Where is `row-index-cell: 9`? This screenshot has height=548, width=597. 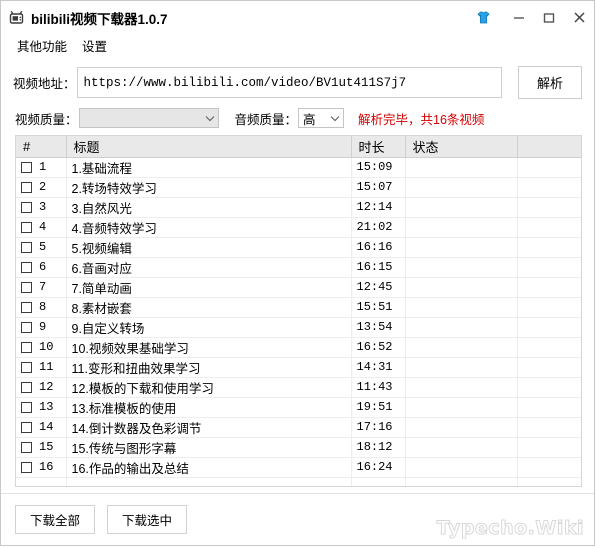
row-index-cell: 9 is located at coordinates (41, 327).